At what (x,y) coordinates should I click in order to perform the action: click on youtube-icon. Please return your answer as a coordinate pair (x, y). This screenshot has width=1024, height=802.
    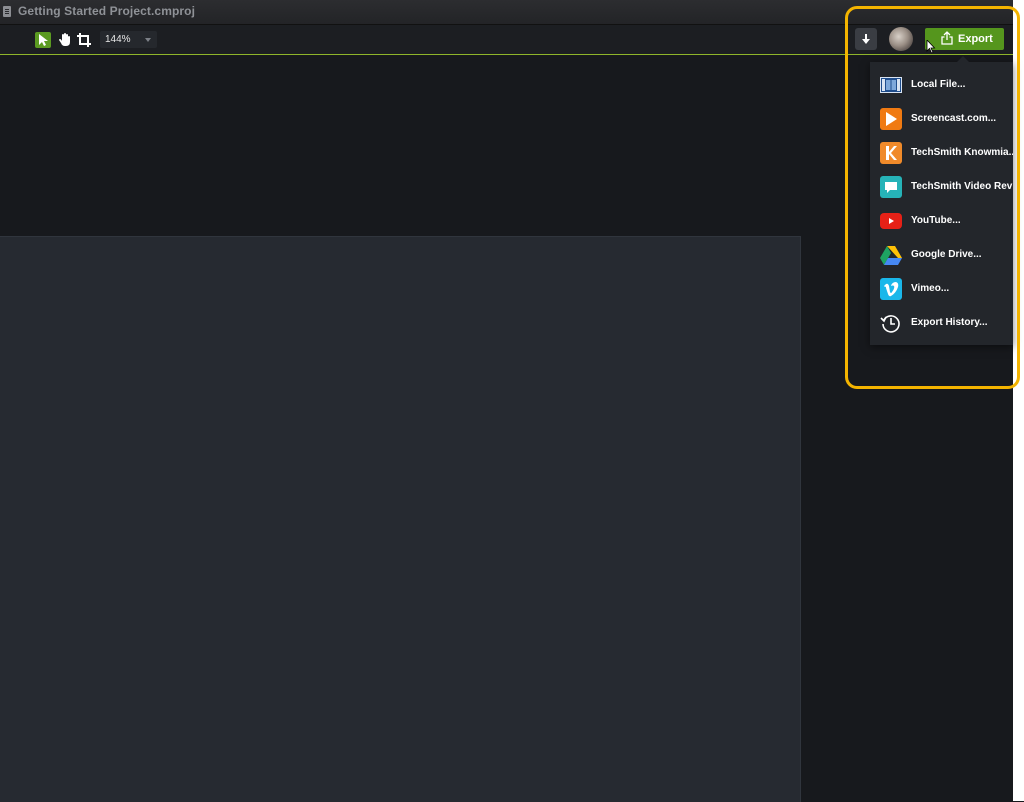
    Looking at the image, I should click on (891, 221).